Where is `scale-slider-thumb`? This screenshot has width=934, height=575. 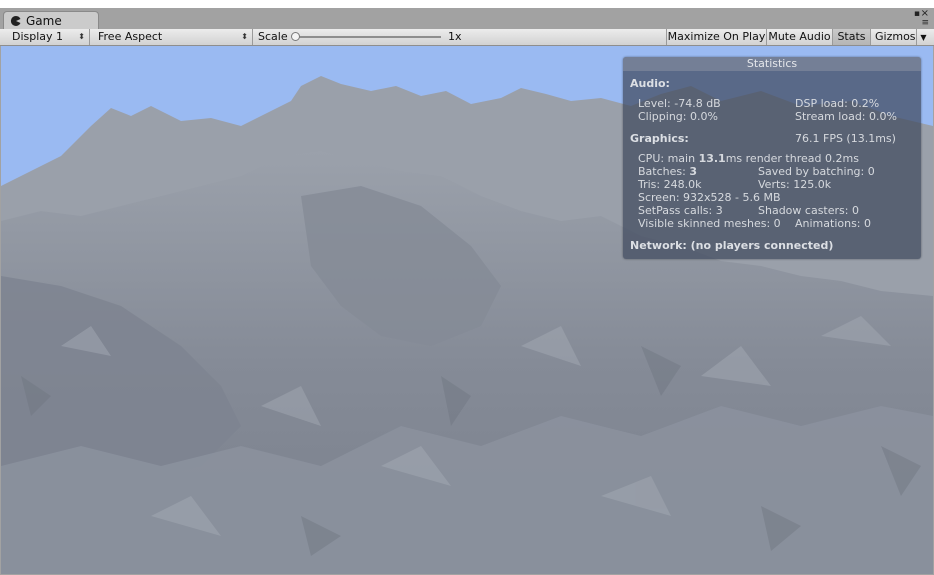
scale-slider-thumb is located at coordinates (295, 36).